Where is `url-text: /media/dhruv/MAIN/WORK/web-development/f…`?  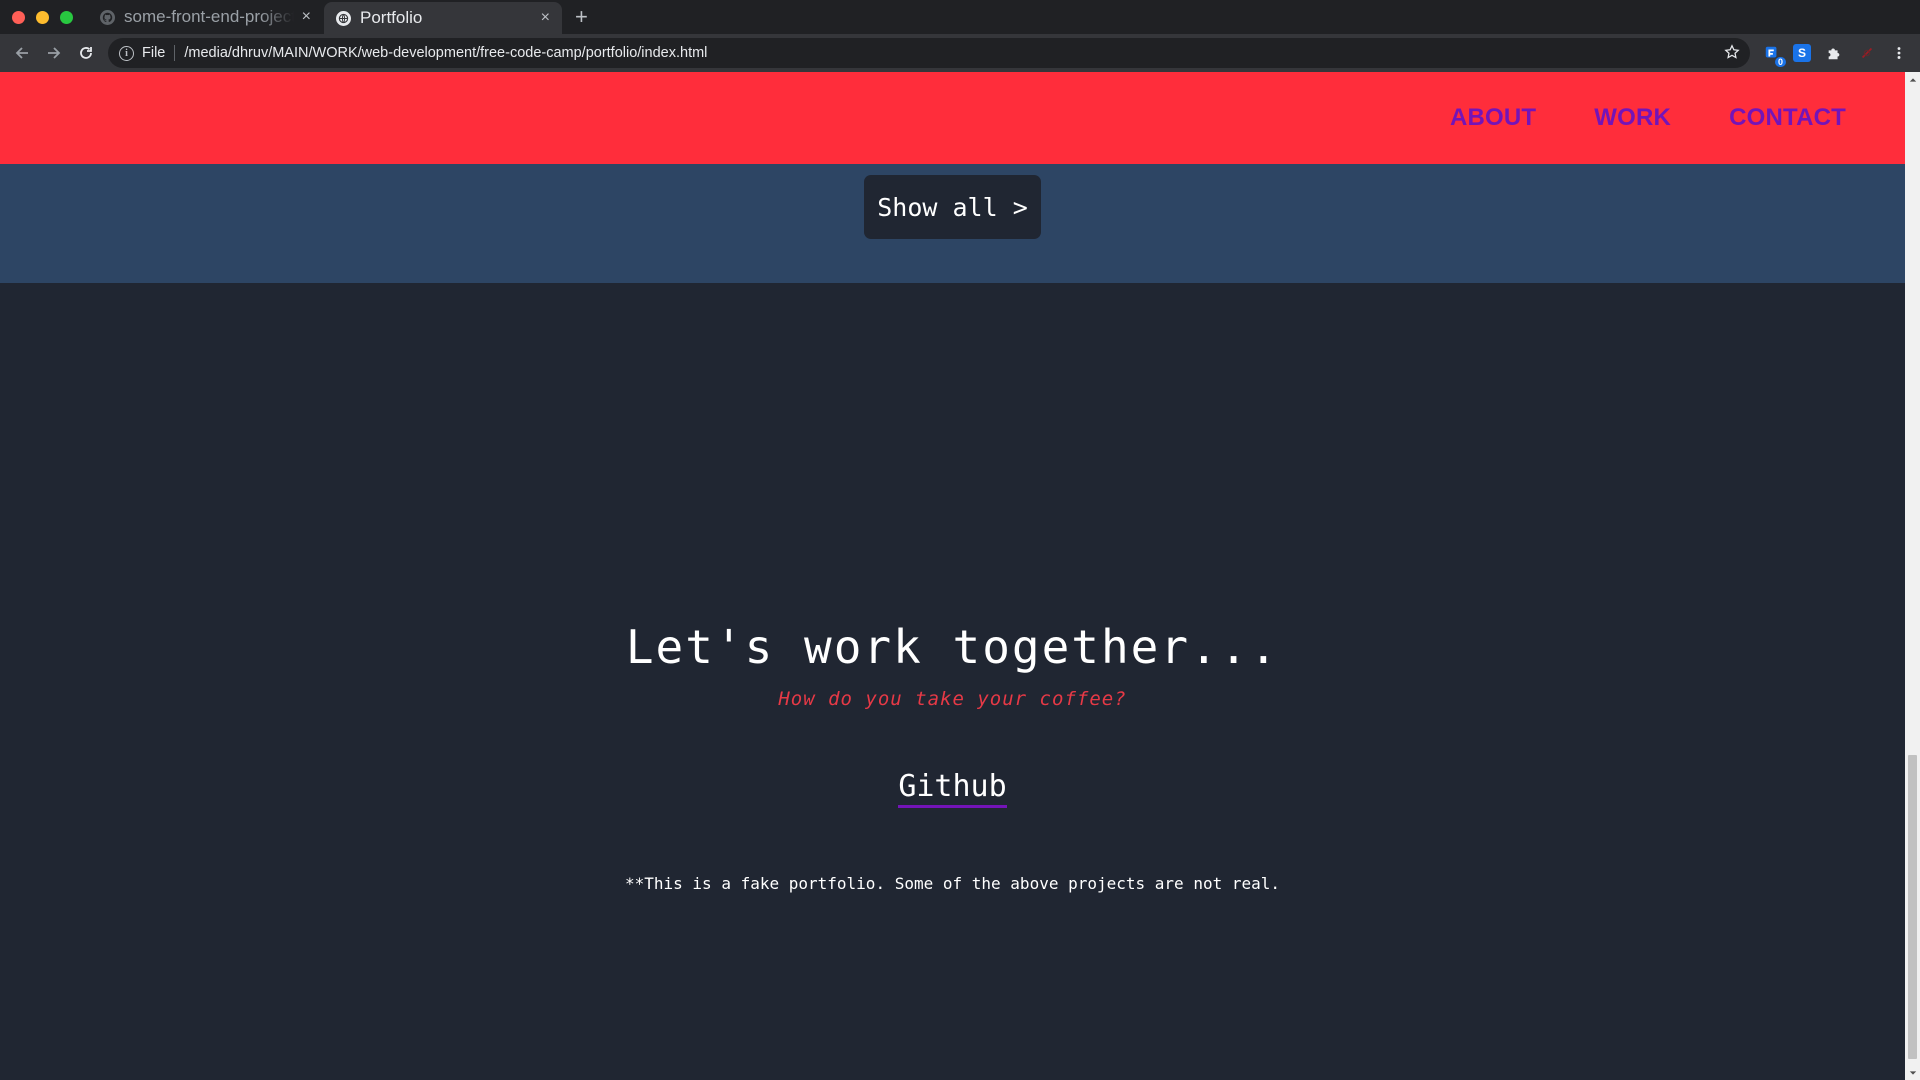
url-text: /media/dhruv/MAIN/WORK/web-development/f… is located at coordinates (445, 53).